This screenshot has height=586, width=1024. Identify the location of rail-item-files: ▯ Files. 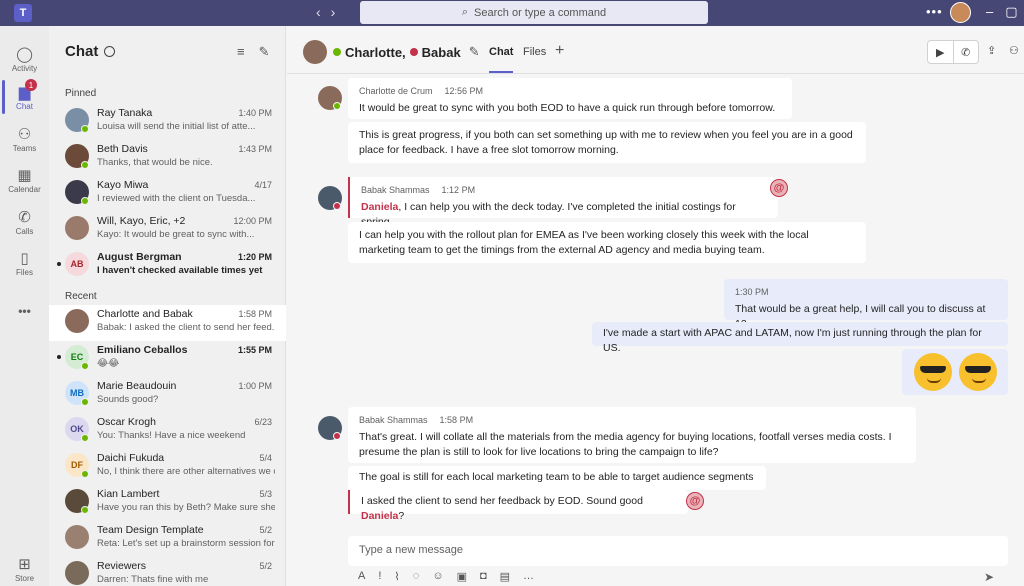
(24, 263).